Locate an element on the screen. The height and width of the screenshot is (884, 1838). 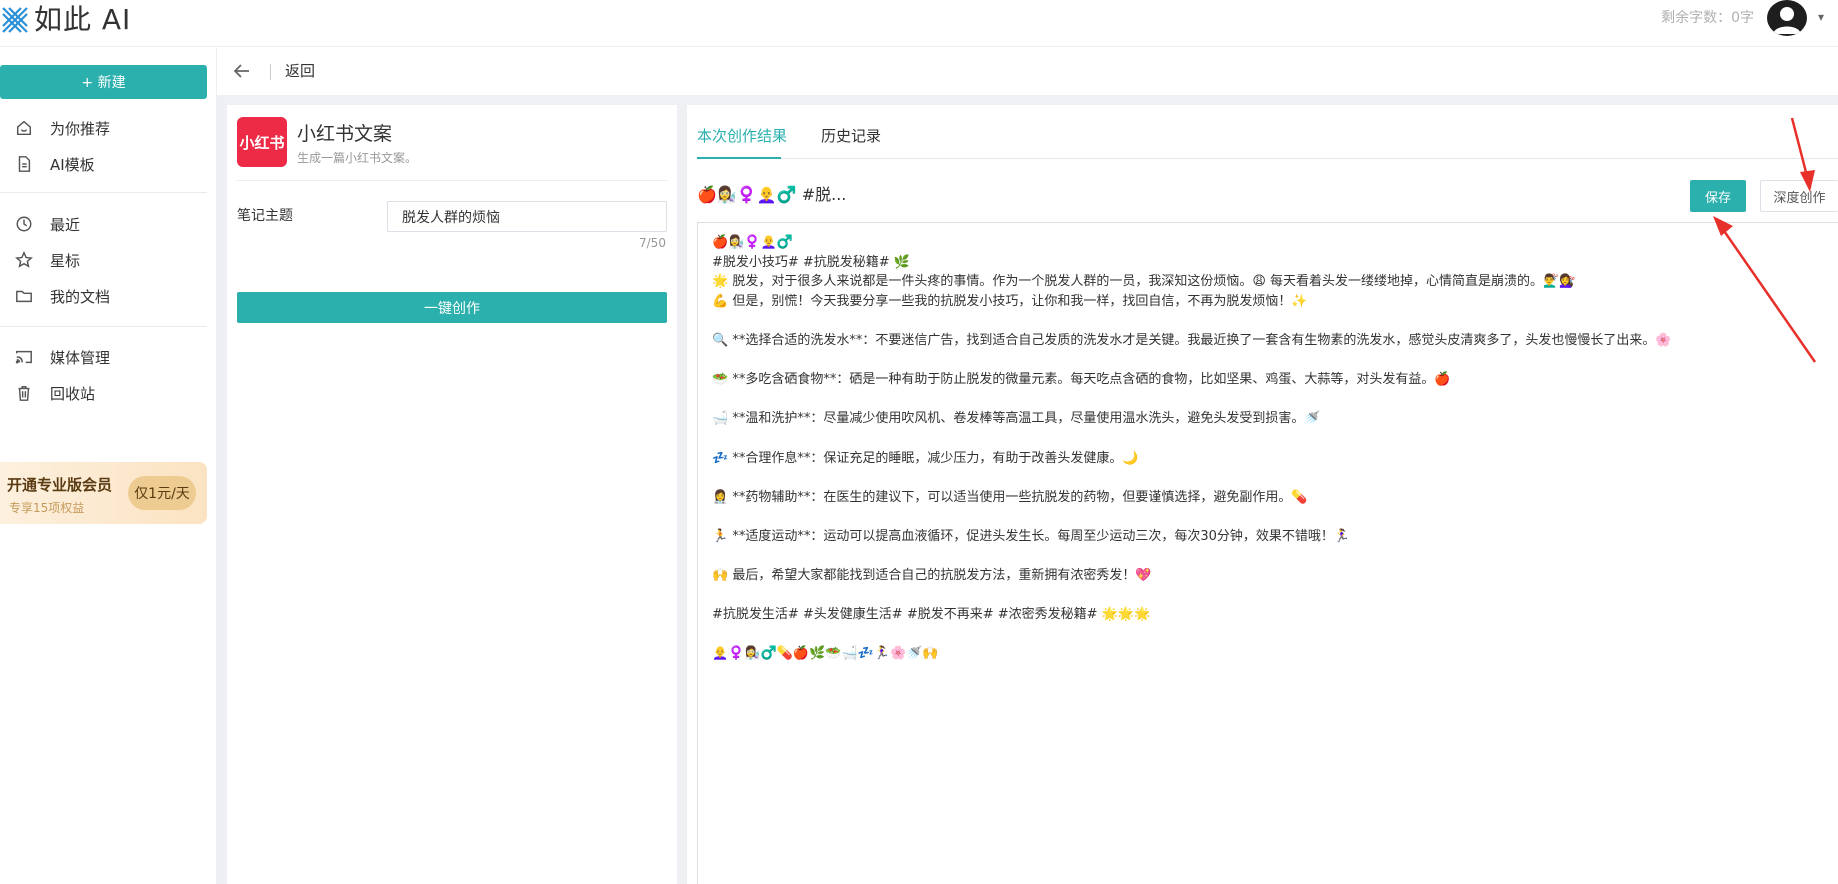
editor-line: #脱发小技巧# #抗脱发秘籍# 🌿 is located at coordinates (811, 262).